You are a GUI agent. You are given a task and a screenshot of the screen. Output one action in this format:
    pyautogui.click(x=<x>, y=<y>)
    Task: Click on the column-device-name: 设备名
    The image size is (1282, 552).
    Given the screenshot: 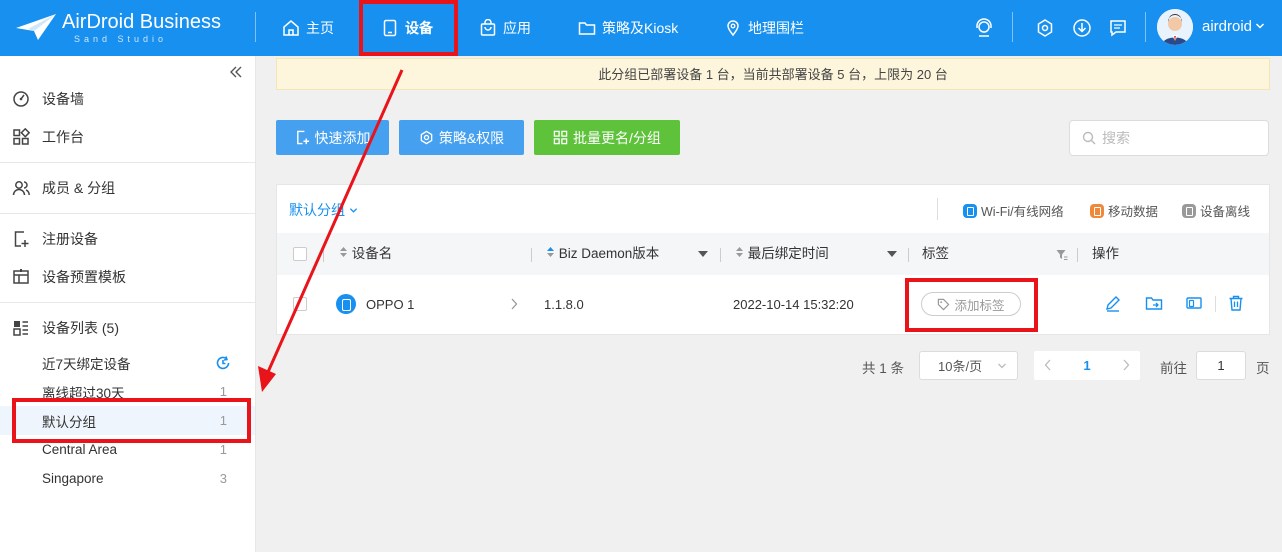 What is the action you would take?
    pyautogui.click(x=365, y=254)
    